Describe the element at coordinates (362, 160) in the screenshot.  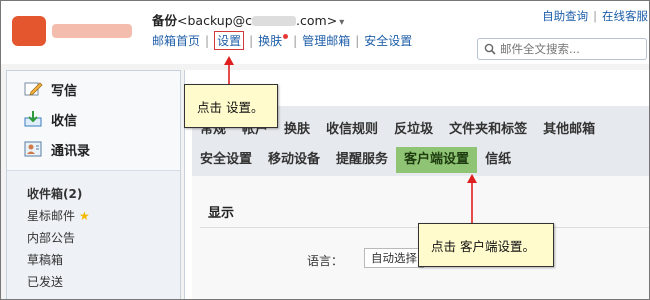
I see `tab-reminders: 提醒服务` at that location.